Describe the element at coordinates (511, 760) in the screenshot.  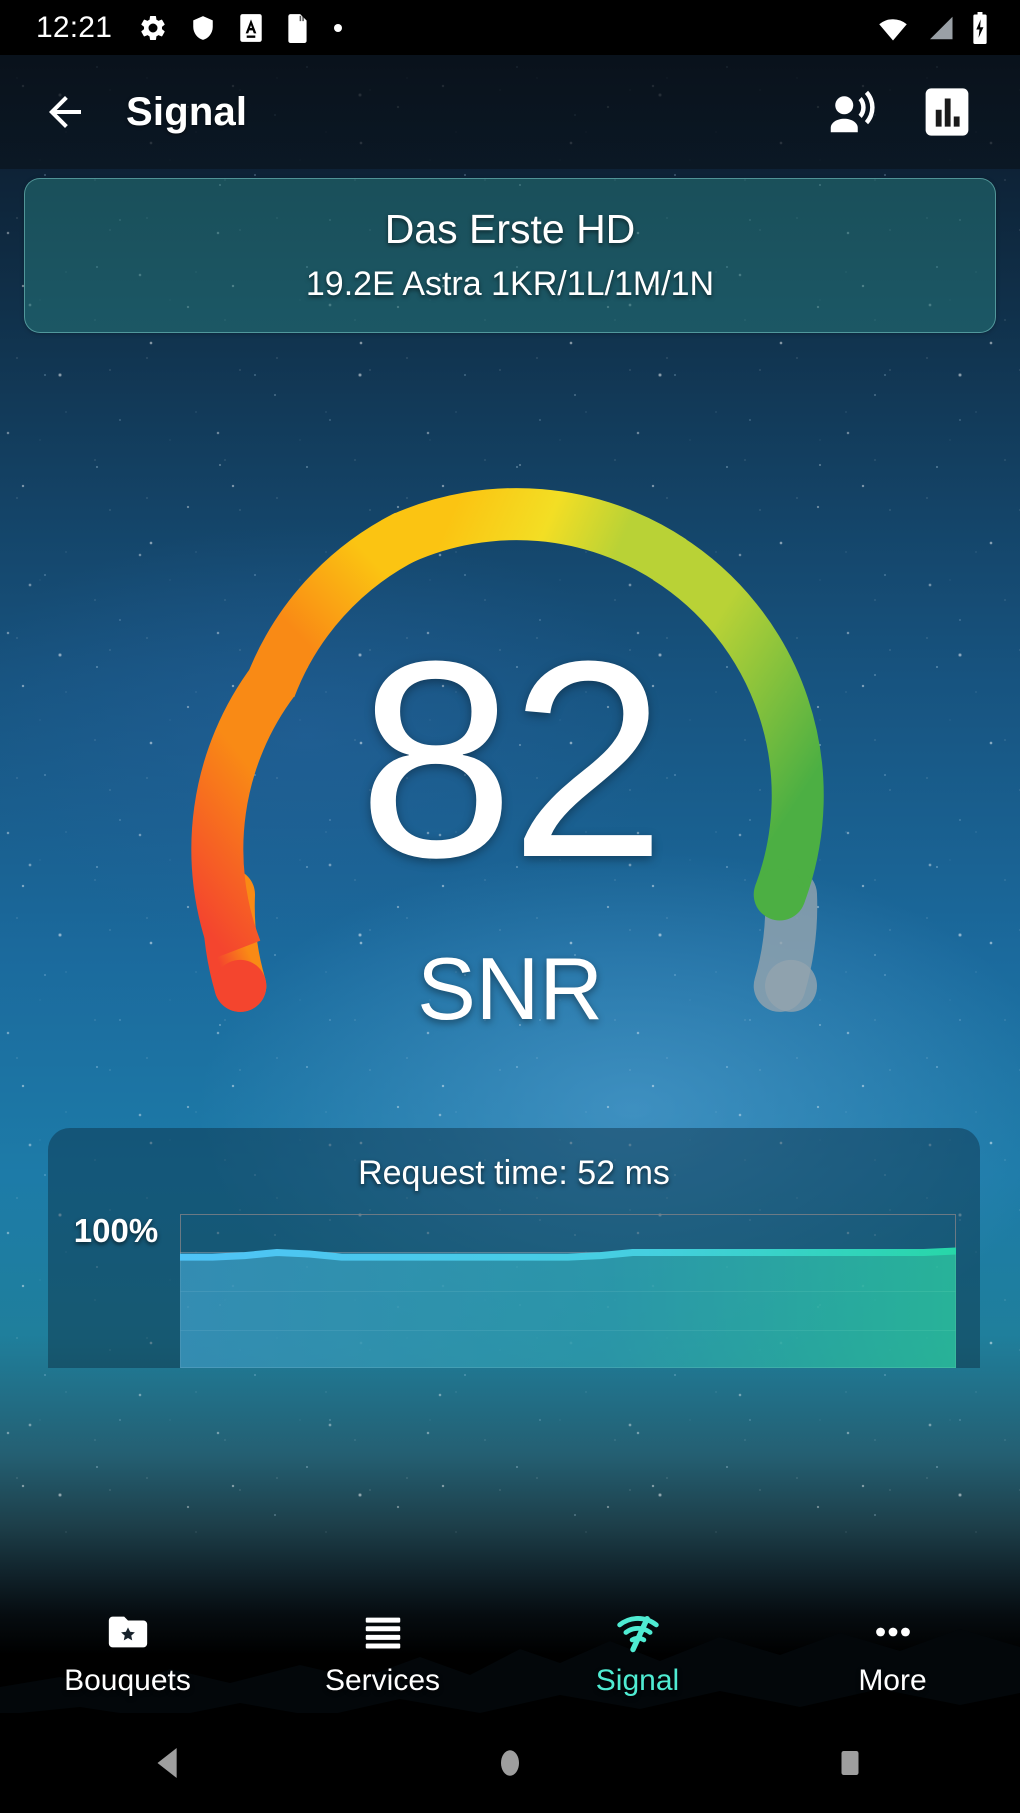
I see `snr-value: 82` at that location.